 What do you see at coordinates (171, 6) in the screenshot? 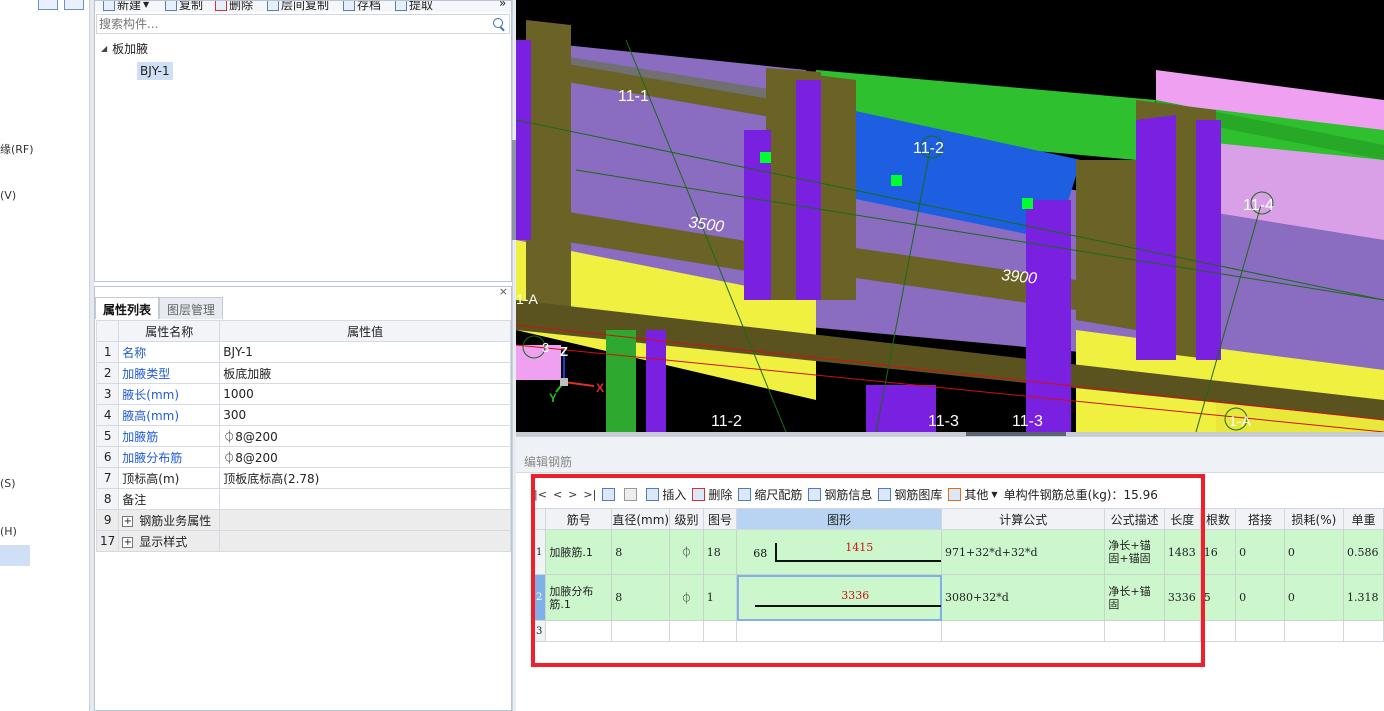
I see `copy-icon` at bounding box center [171, 6].